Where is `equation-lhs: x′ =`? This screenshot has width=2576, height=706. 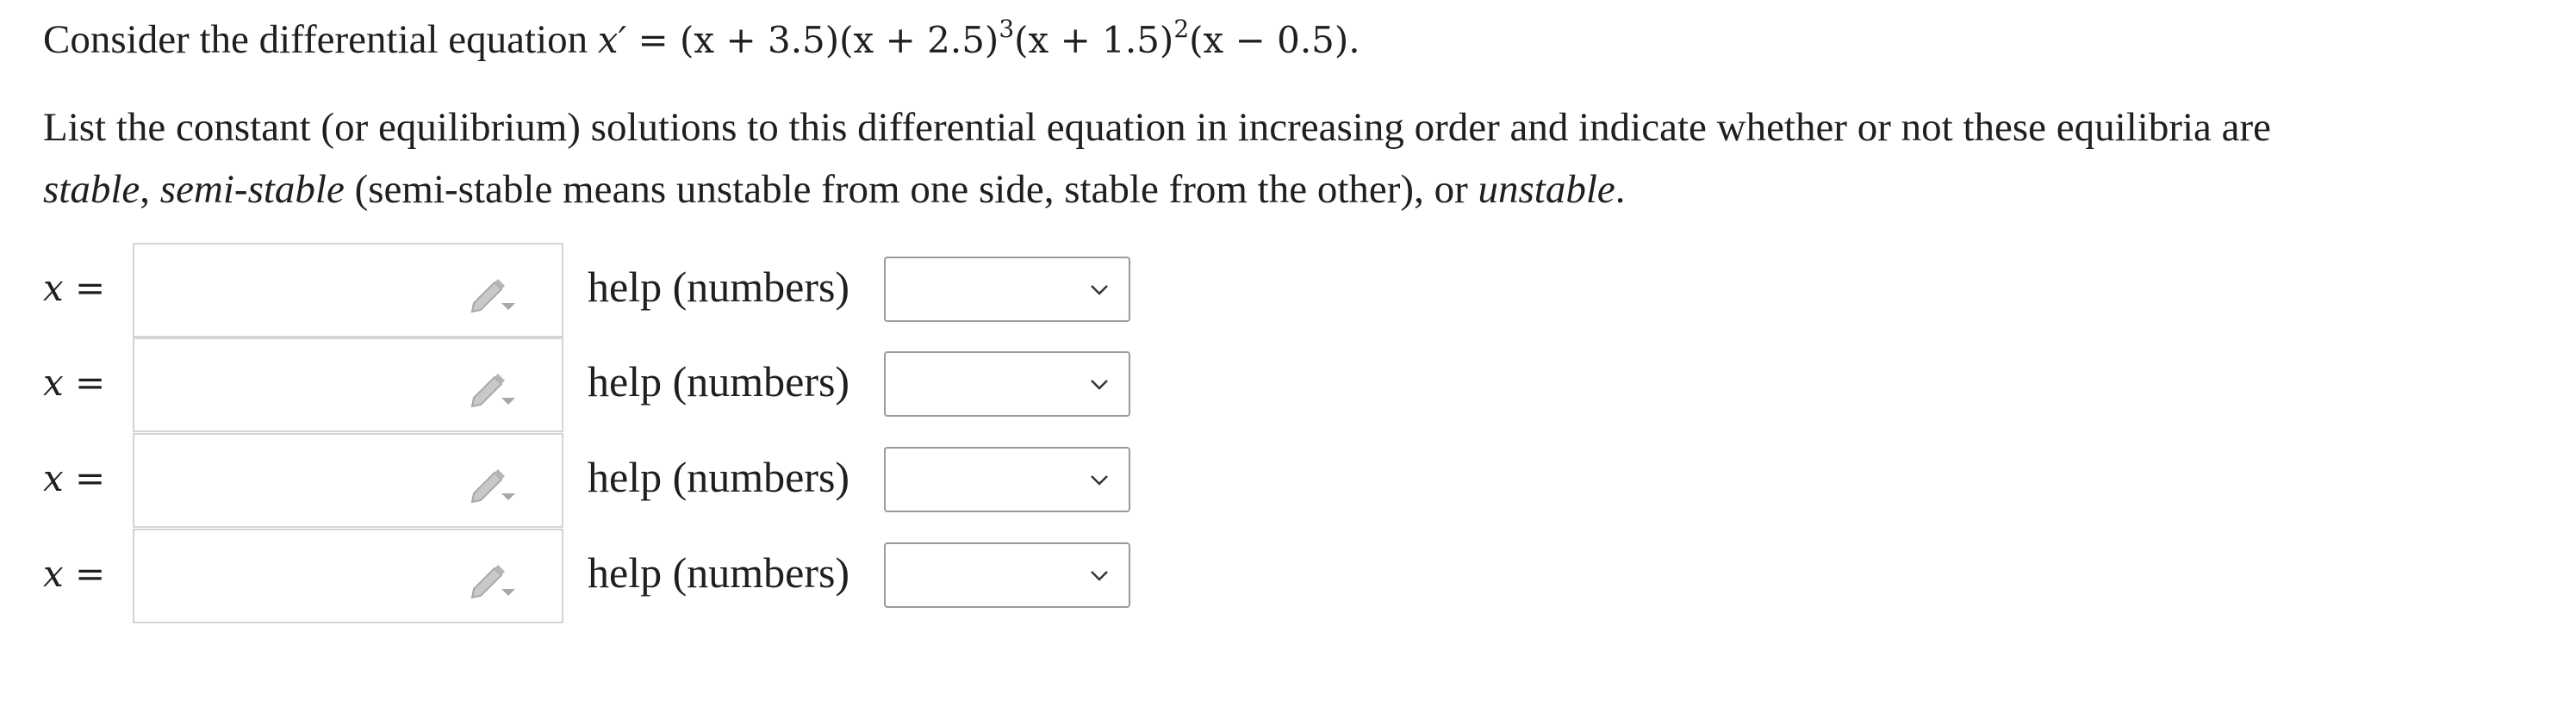 equation-lhs: x′ = is located at coordinates (639, 40).